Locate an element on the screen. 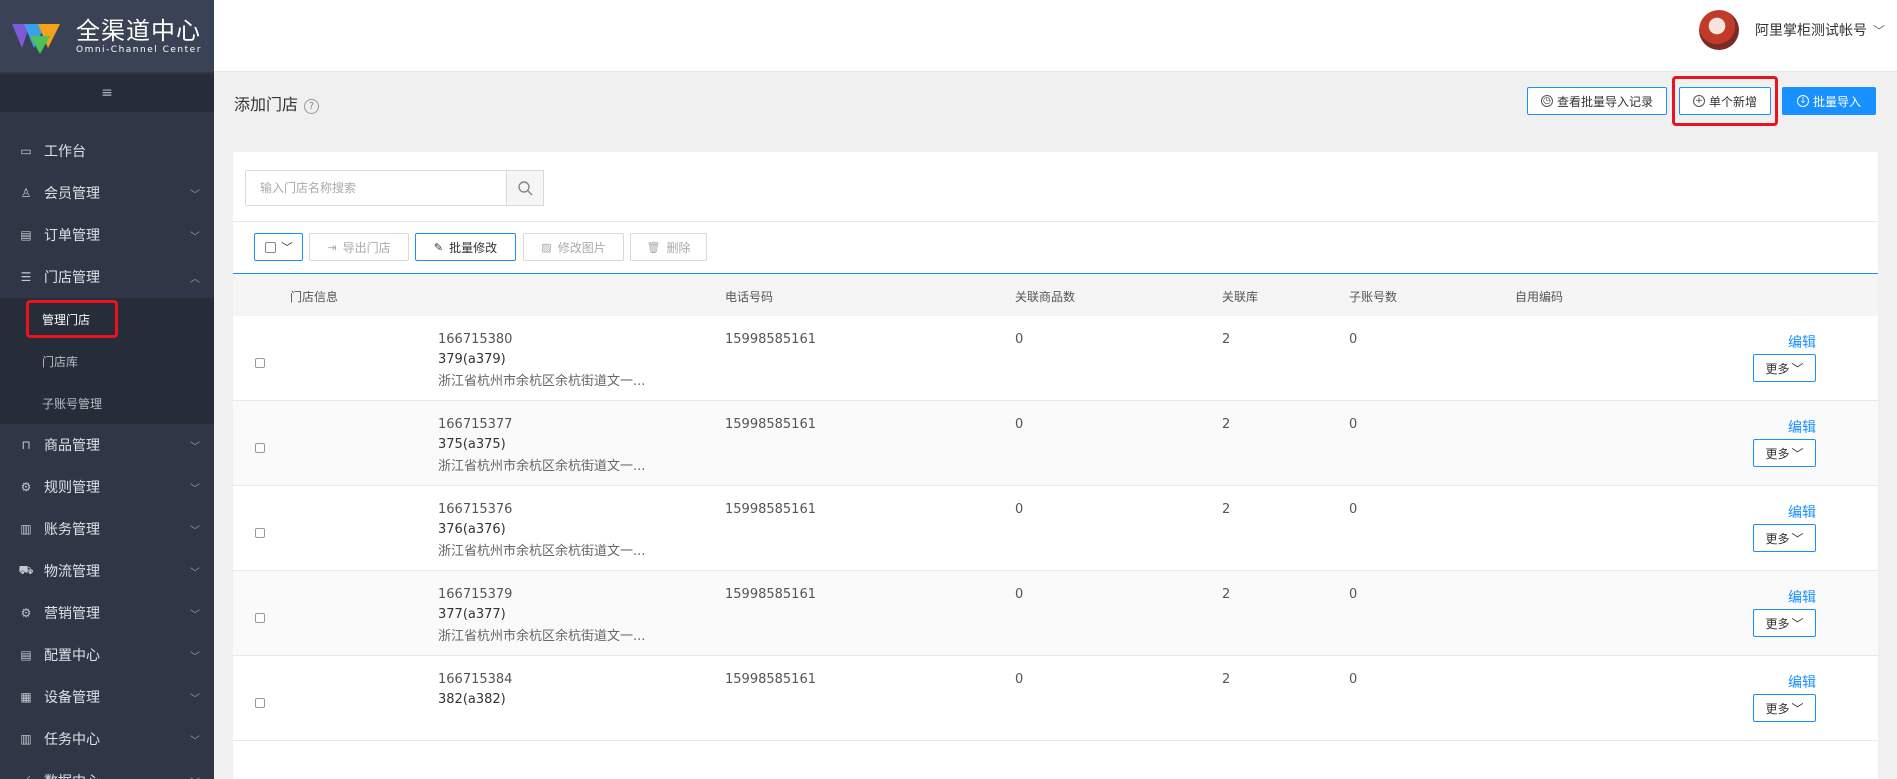 This screenshot has height=779, width=1897. logo: 全渠道中心 Omni-Channel Center is located at coordinates (107, 36).